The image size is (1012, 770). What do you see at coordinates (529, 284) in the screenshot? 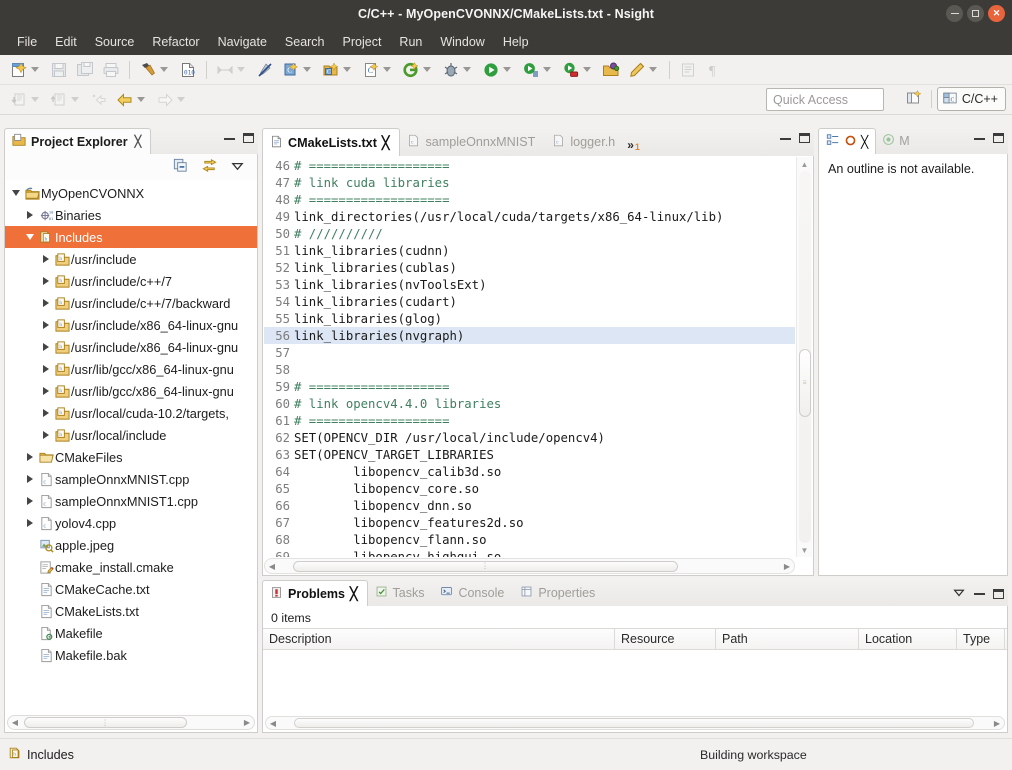
I see `code-line: 53 link_libraries(nvToolsExt)` at bounding box center [529, 284].